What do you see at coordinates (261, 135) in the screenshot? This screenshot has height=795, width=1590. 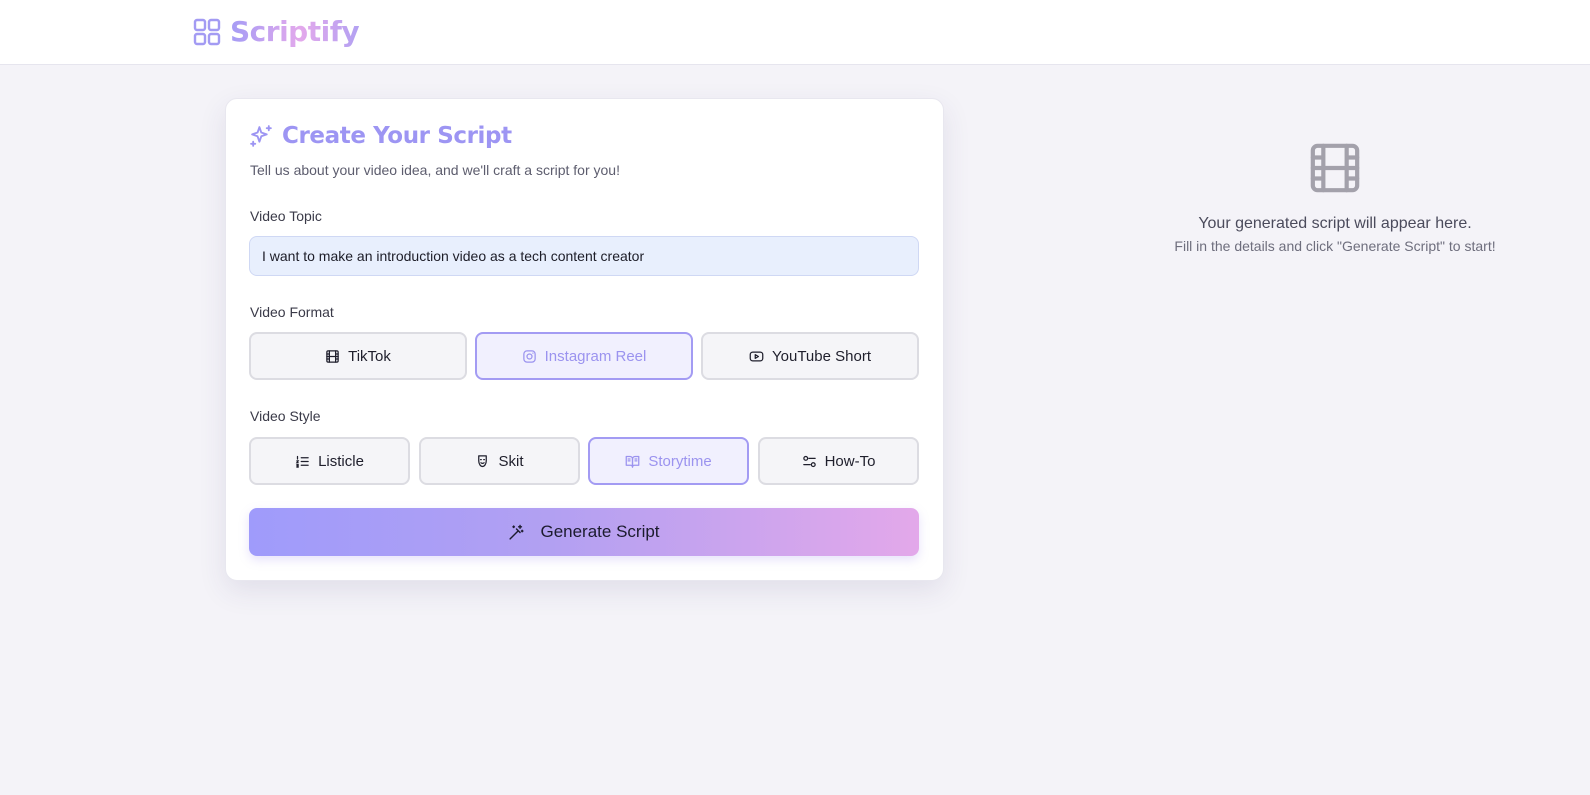 I see `sparkles-icon` at bounding box center [261, 135].